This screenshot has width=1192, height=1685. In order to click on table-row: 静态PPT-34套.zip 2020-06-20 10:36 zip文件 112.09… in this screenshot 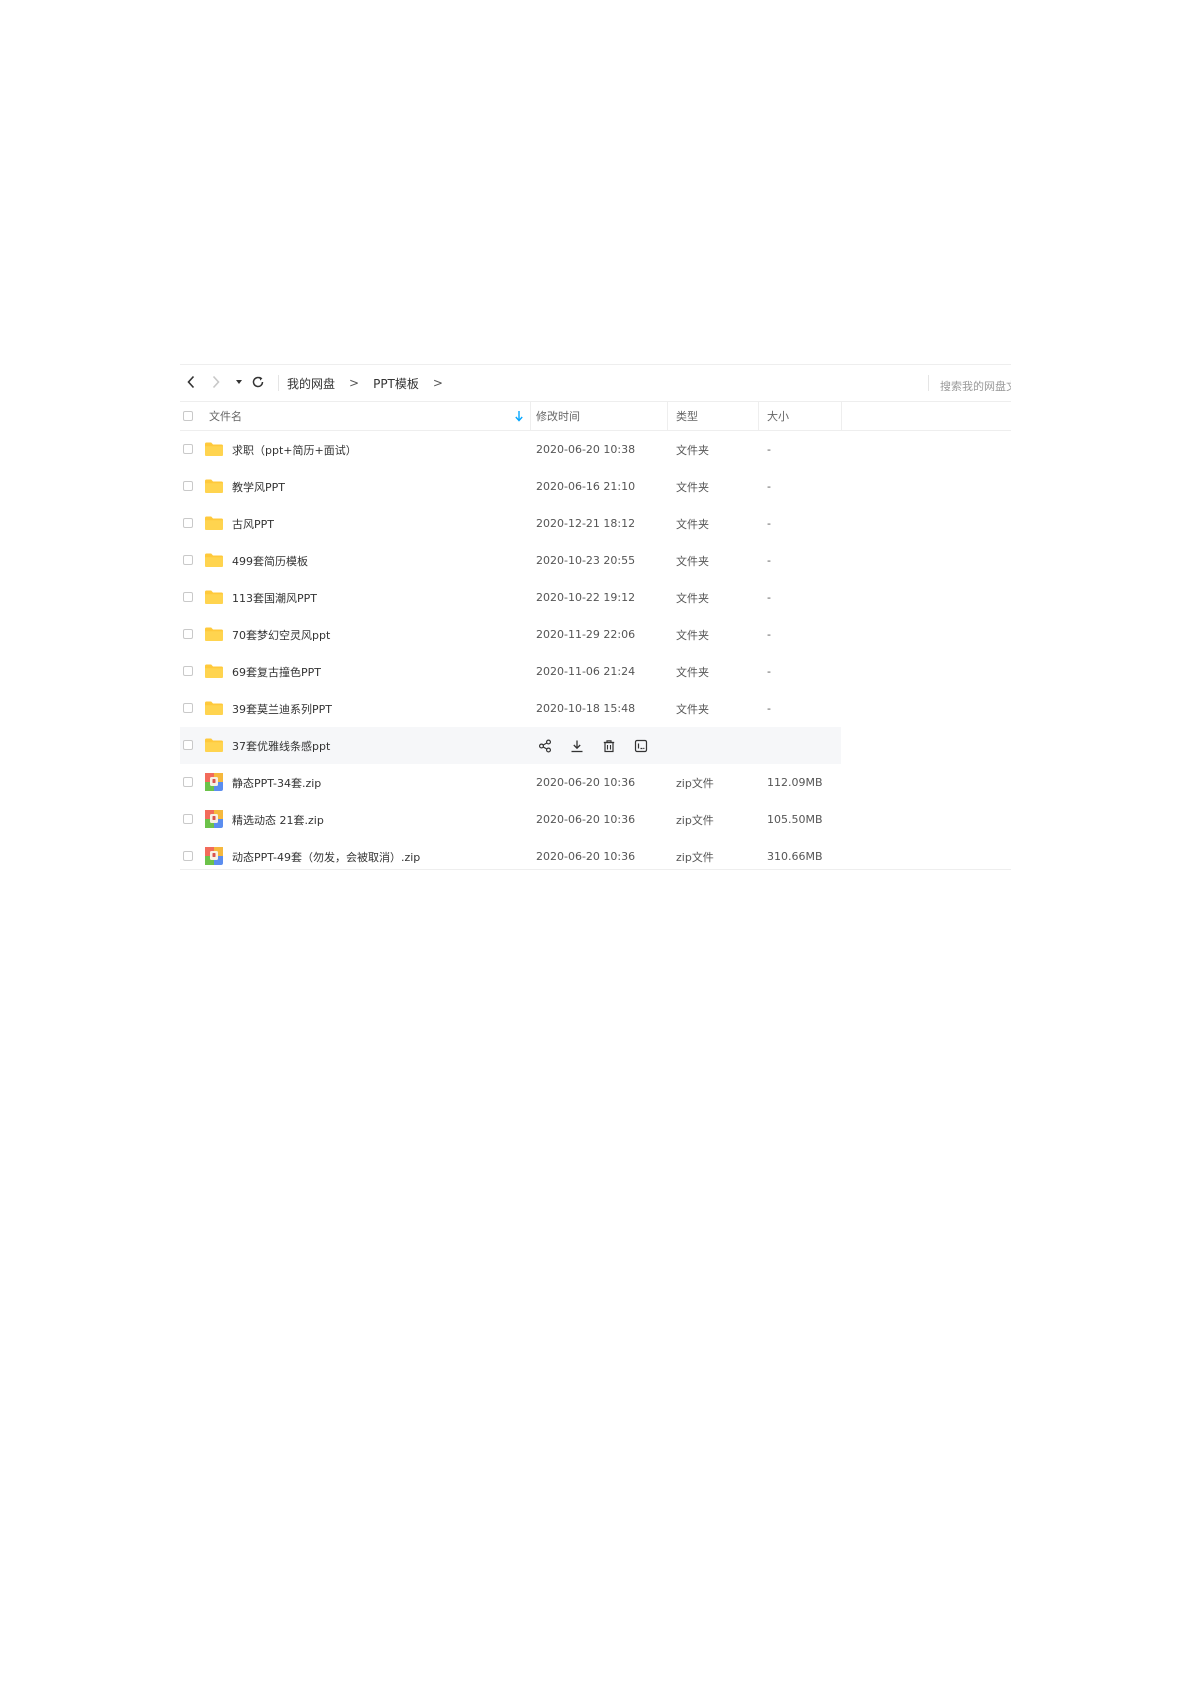, I will do `click(595, 782)`.